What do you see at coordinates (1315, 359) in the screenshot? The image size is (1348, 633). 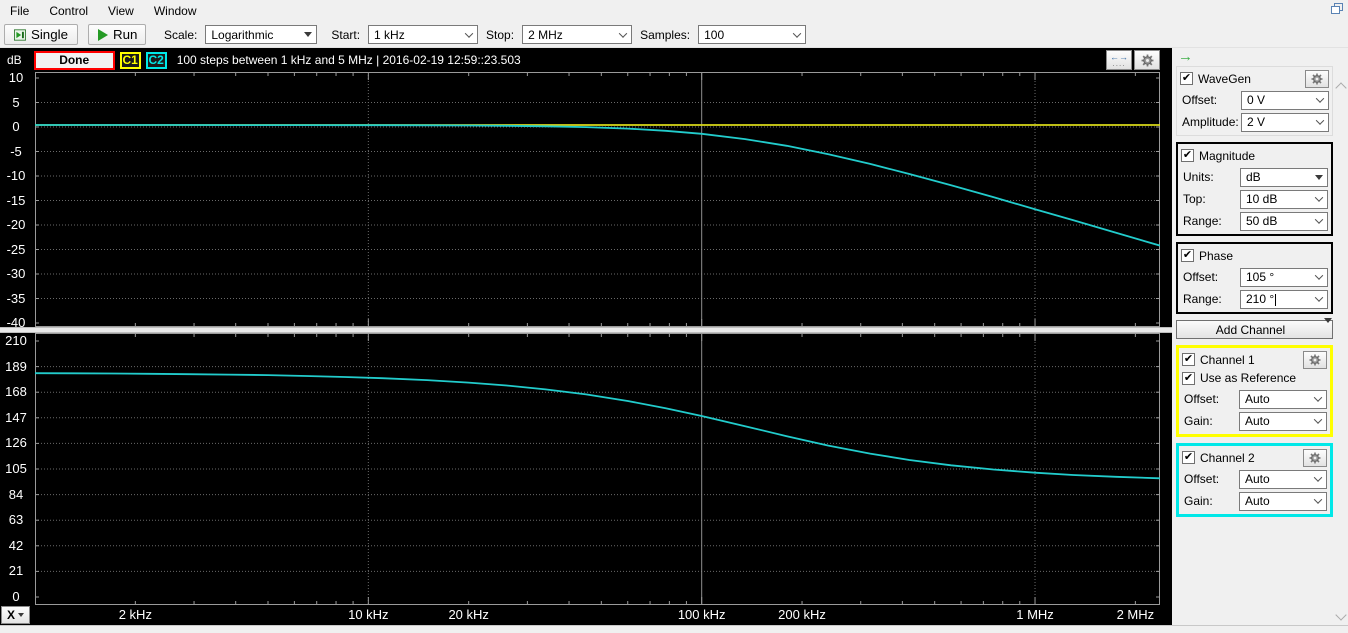 I see `channel1-settings-button` at bounding box center [1315, 359].